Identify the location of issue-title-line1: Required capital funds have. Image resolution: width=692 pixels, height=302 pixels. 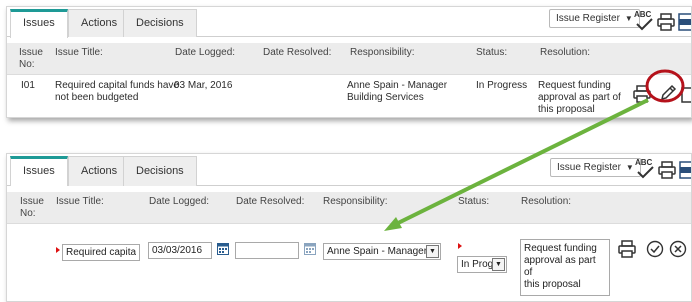
(117, 85).